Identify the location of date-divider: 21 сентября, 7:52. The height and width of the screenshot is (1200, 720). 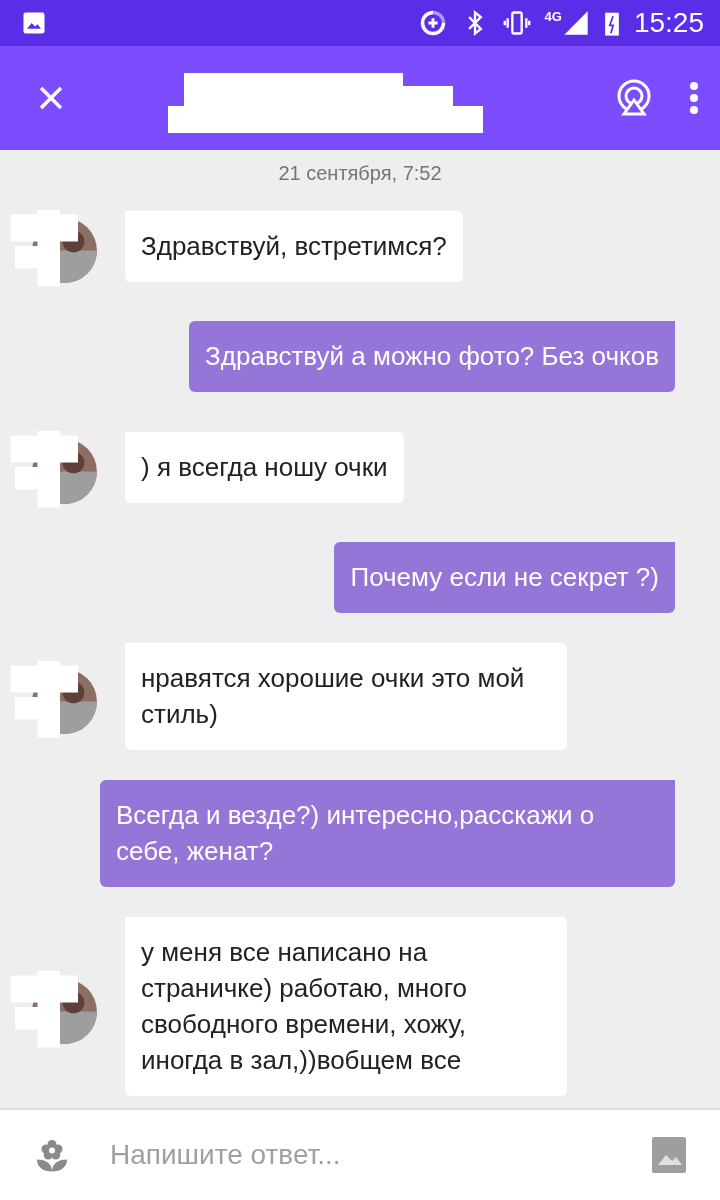
(360, 173).